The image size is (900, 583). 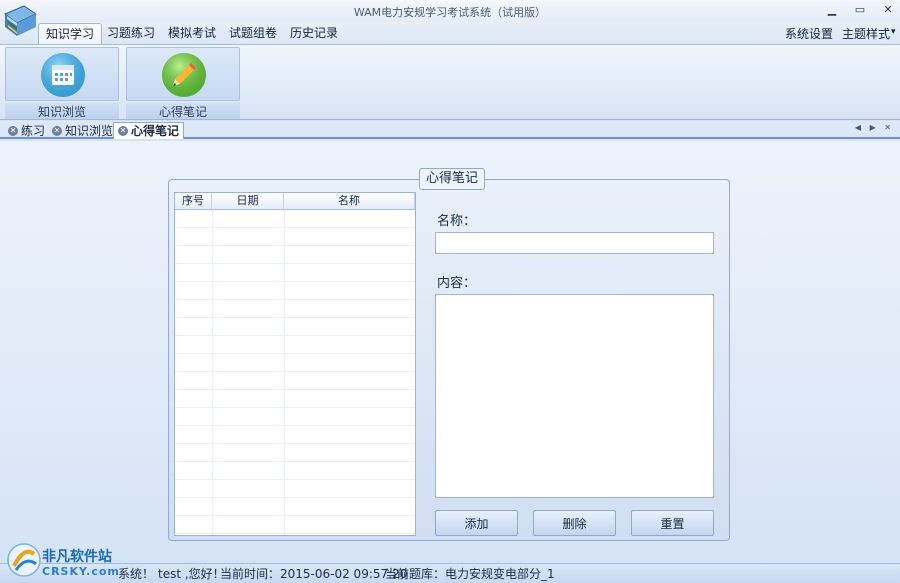 I want to click on delete-button: 删除, so click(x=574, y=523).